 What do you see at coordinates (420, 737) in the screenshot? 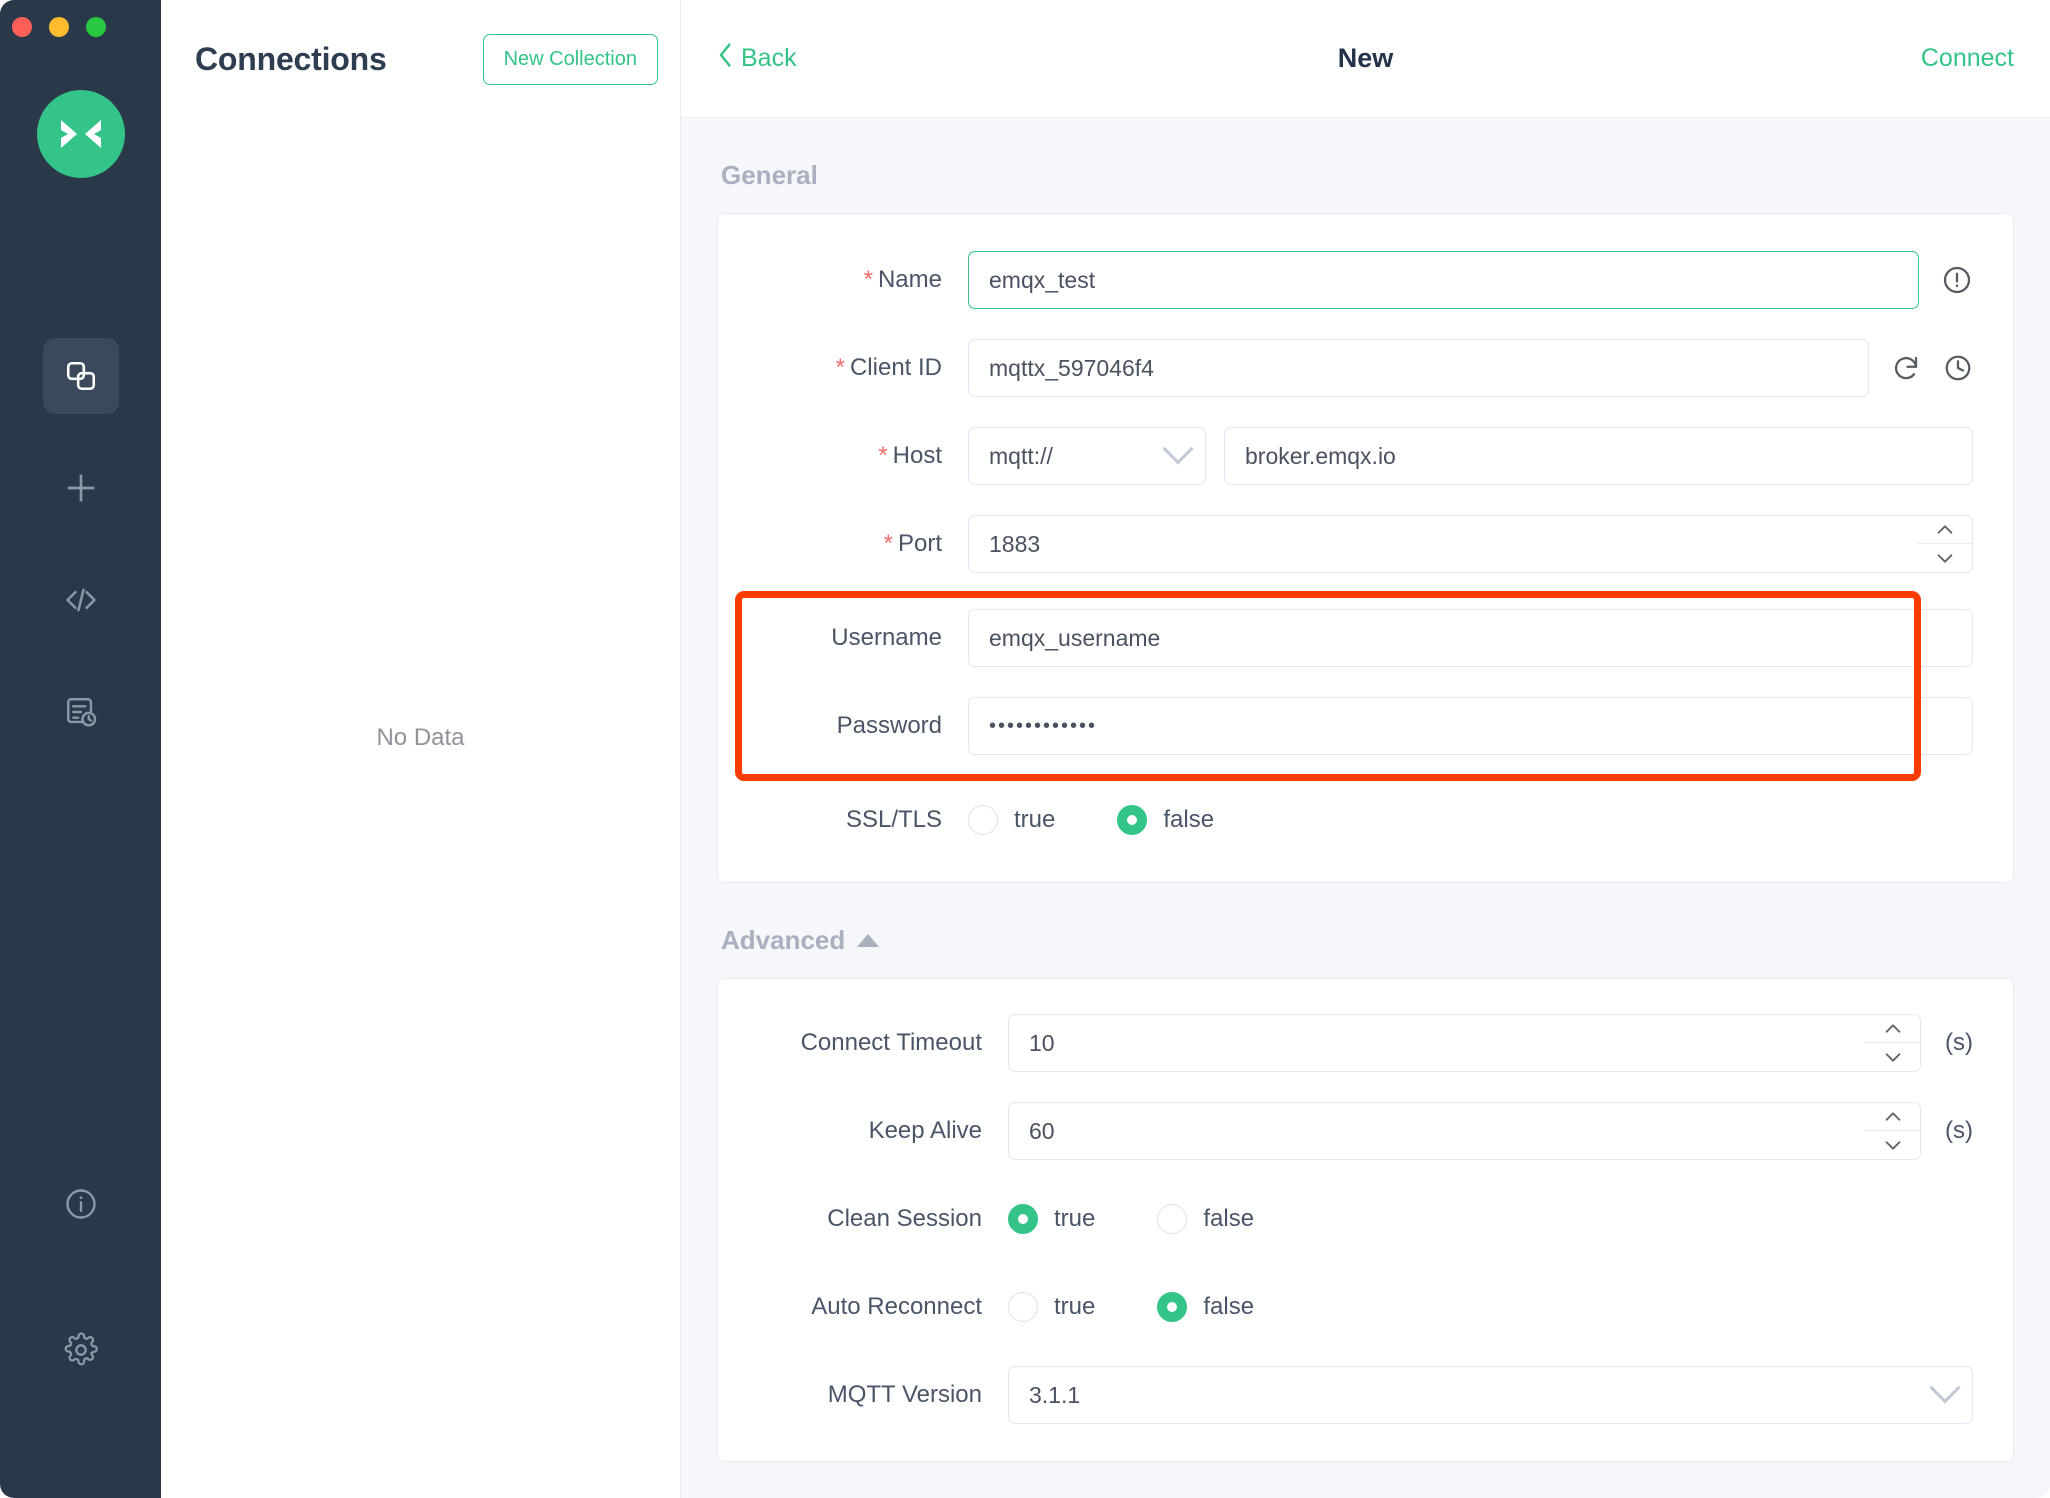
I see `empty-state-text: No Data` at bounding box center [420, 737].